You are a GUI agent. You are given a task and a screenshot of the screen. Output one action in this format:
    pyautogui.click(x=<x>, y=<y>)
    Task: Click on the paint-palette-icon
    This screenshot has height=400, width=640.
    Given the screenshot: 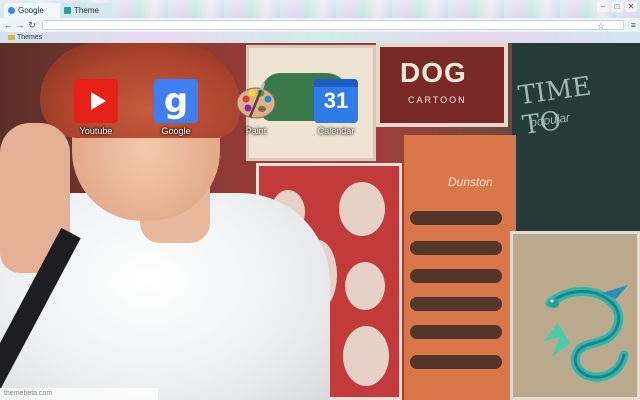 What is the action you would take?
    pyautogui.click(x=256, y=101)
    